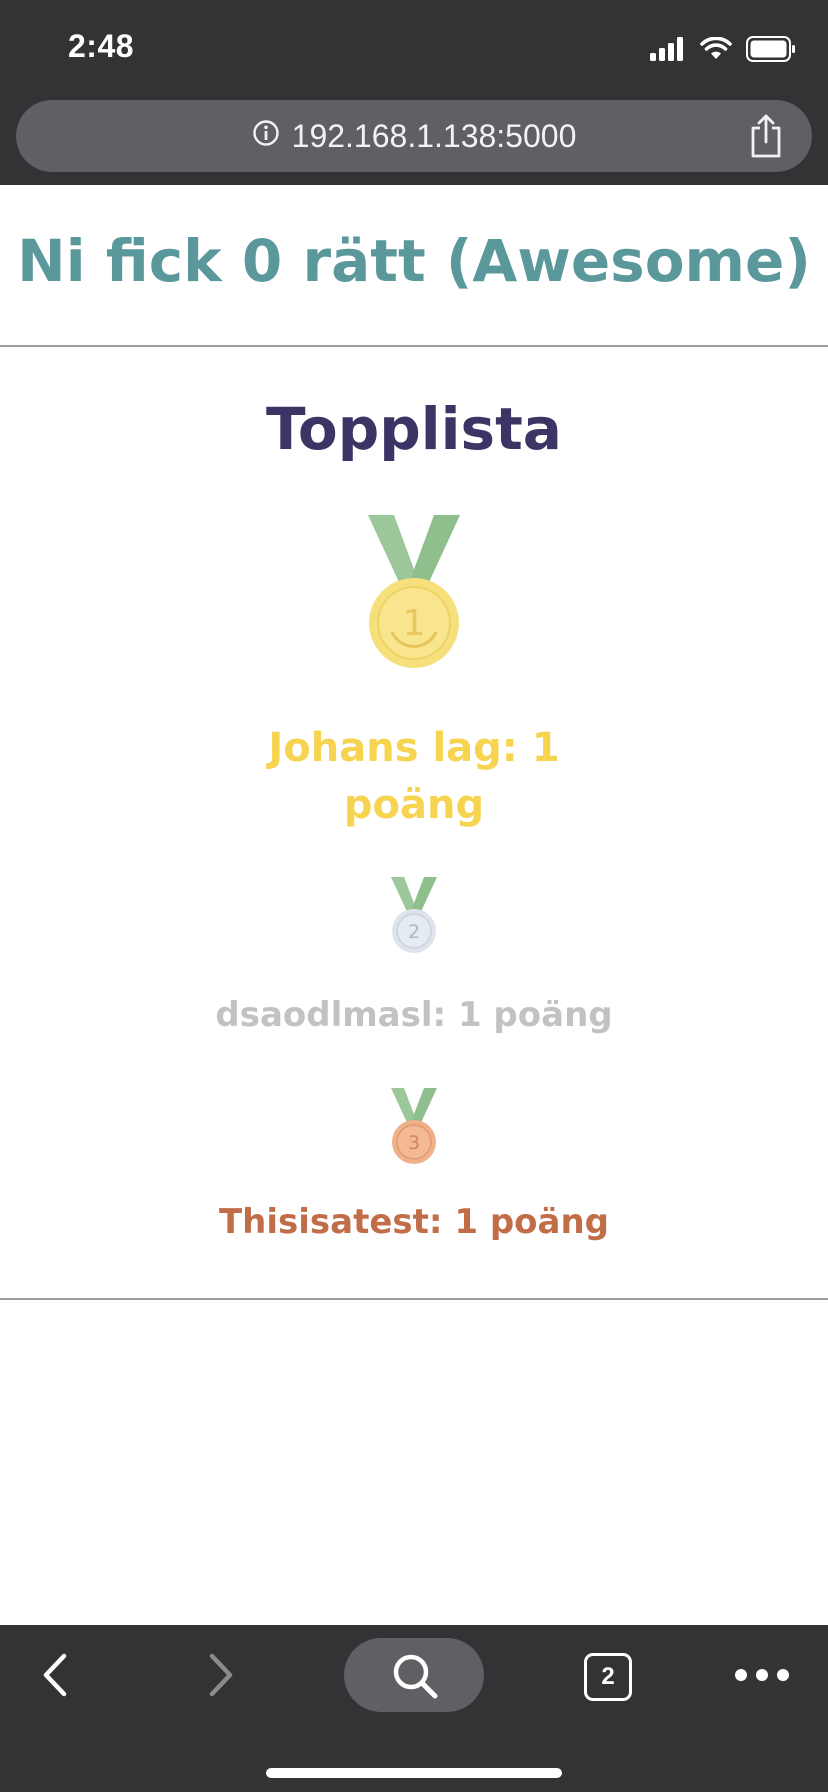  I want to click on leaderboard-entry-1: Johans lag: 1 poäng, so click(414, 776).